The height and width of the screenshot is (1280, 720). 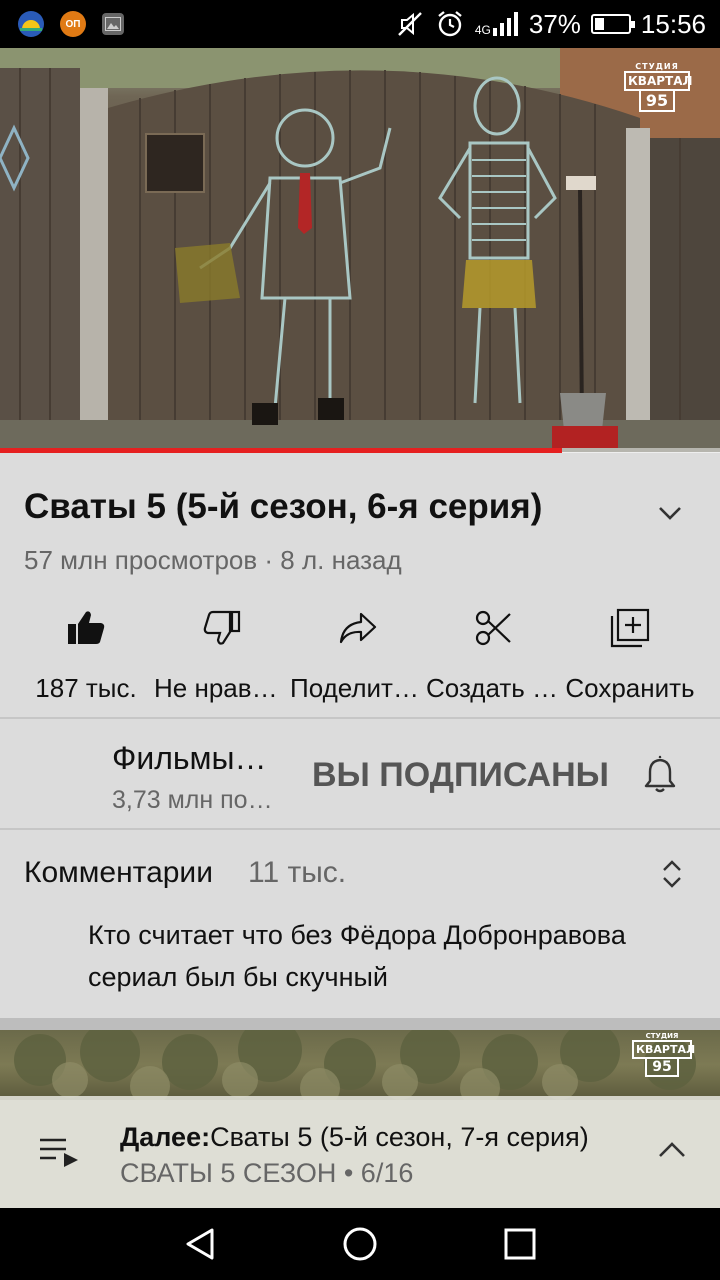 What do you see at coordinates (482, 30) in the screenshot?
I see `network-type: 4G` at bounding box center [482, 30].